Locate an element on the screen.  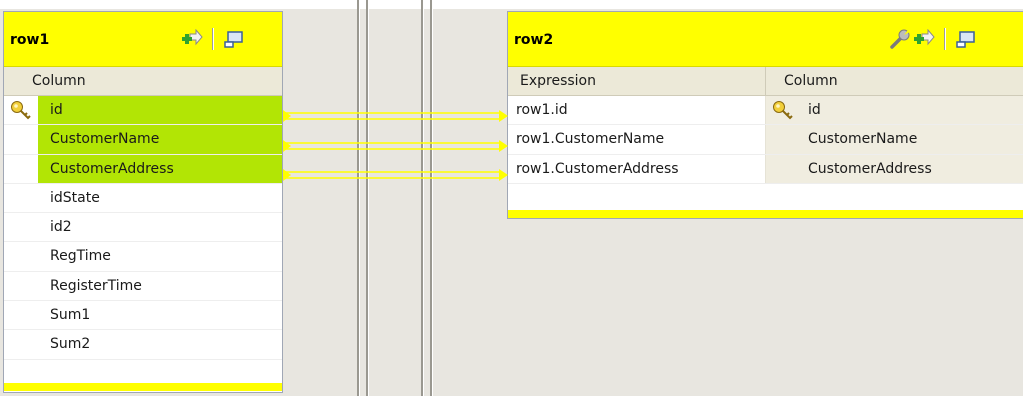
row2-title: row2 is located at coordinates (534, 40).